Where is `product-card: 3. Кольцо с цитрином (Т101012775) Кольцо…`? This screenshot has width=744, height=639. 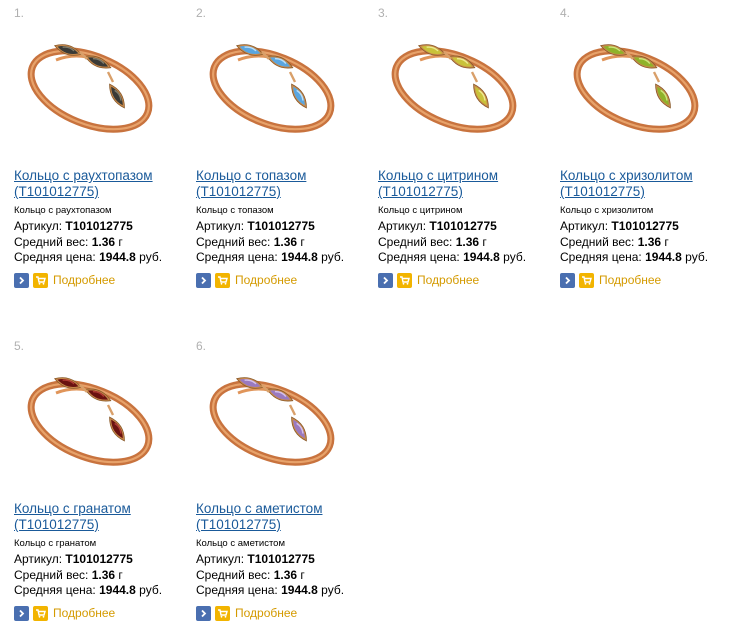
product-card: 3. Кольцо с цитрином (Т101012775) Кольцо… is located at coordinates (464, 156).